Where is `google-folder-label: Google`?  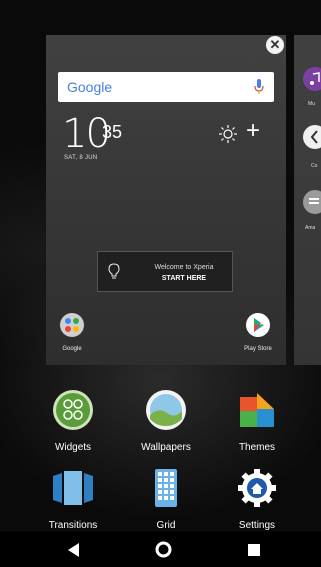 google-folder-label: Google is located at coordinates (72, 349).